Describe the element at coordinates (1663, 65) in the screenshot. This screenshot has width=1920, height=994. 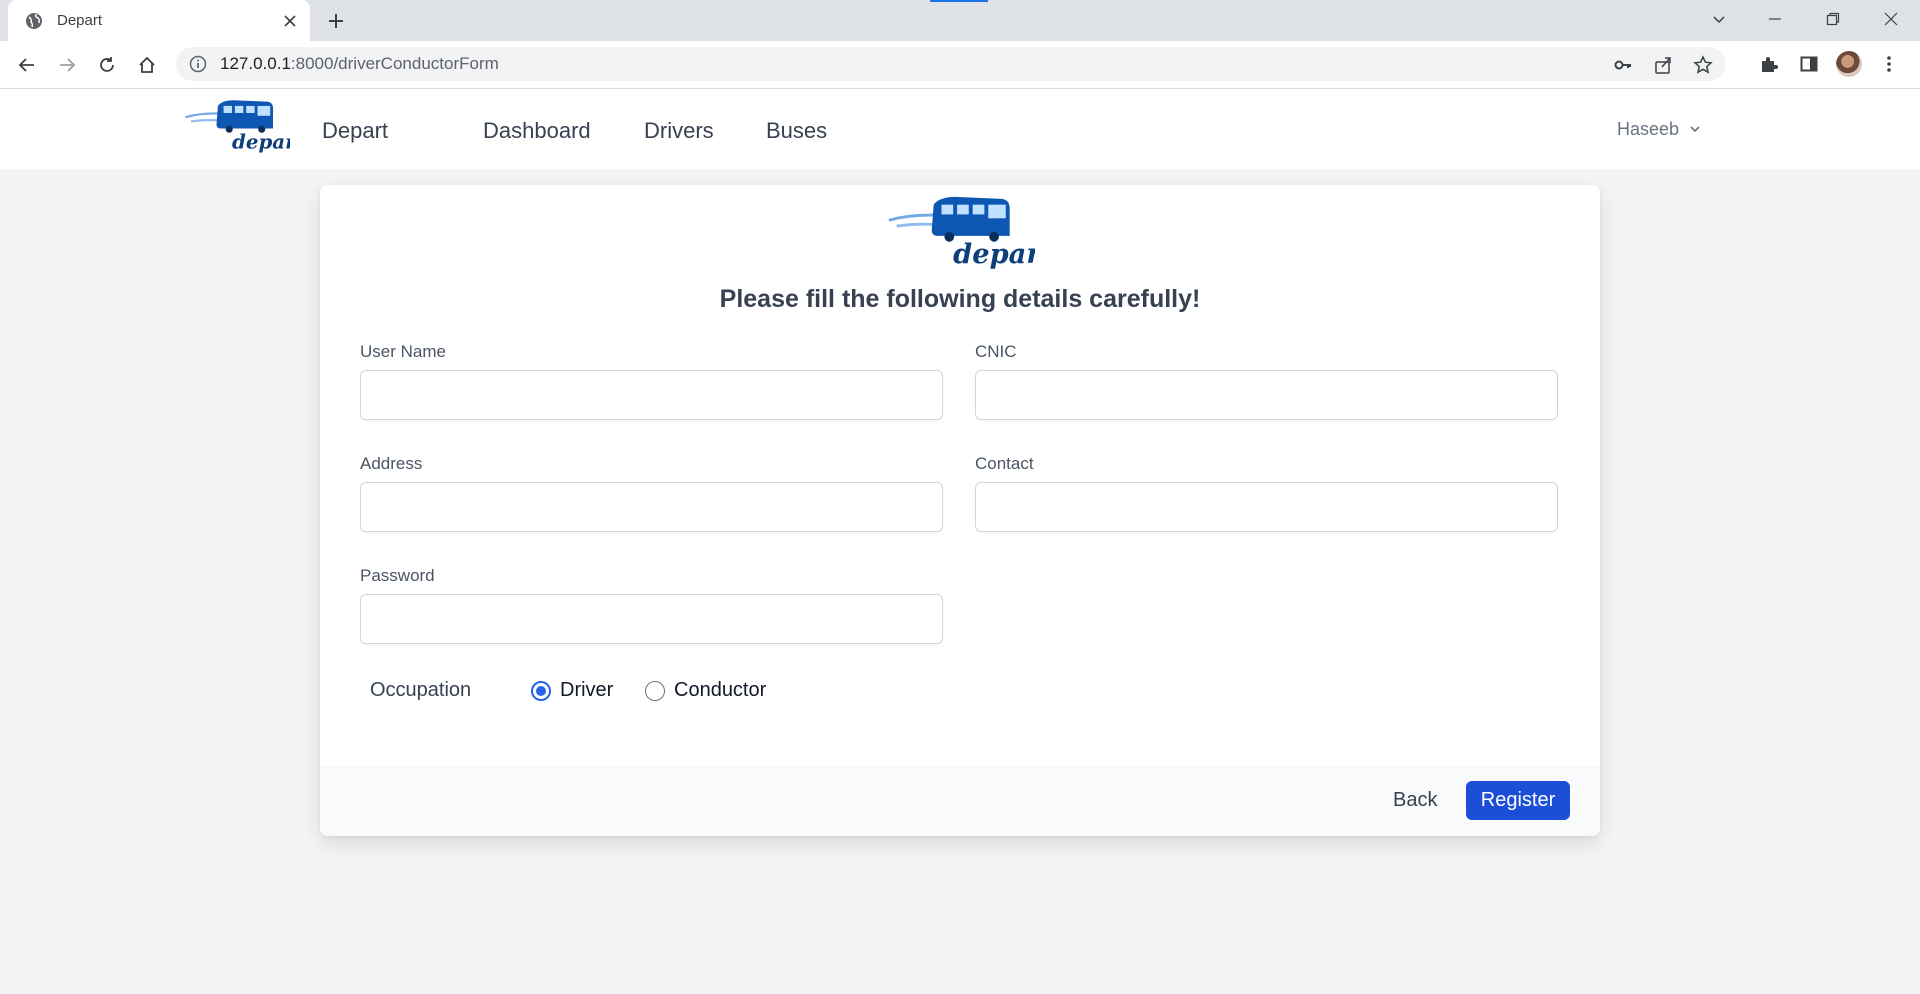
I see `share-icon` at that location.